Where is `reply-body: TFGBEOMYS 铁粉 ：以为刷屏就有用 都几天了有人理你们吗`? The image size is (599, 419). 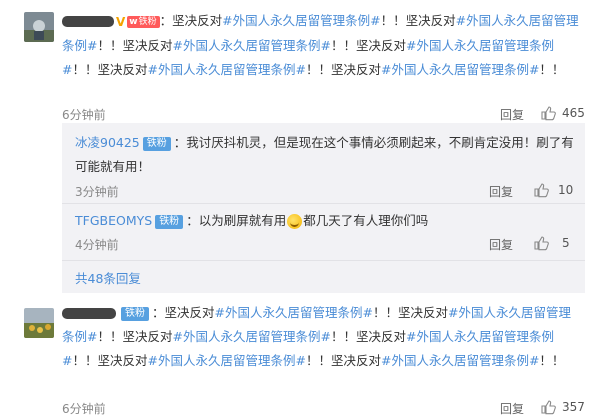 reply-body: TFGBEOMYS 铁粉 ：以为刷屏就有用 都几天了有人理你们吗 is located at coordinates (325, 221).